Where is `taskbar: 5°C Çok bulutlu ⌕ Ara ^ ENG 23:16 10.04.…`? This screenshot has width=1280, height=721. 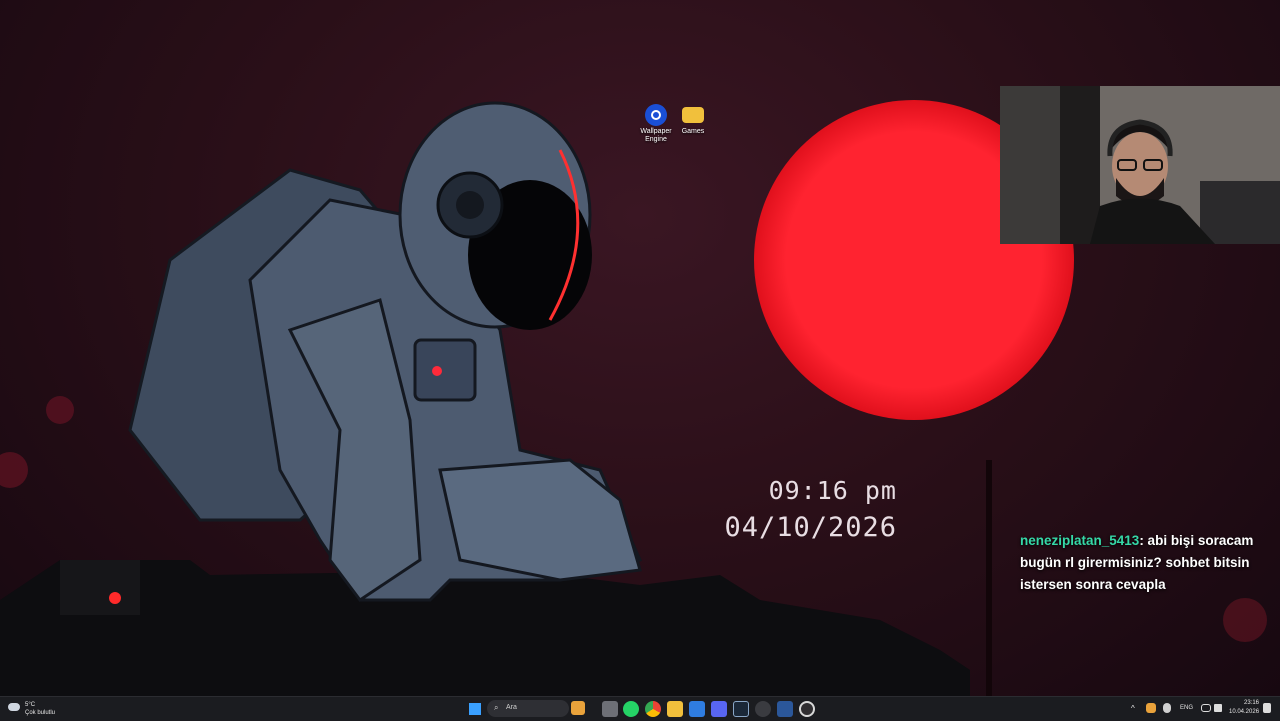
taskbar: 5°C Çok bulutlu ⌕ Ara ^ ENG 23:16 10.04.… is located at coordinates (640, 708).